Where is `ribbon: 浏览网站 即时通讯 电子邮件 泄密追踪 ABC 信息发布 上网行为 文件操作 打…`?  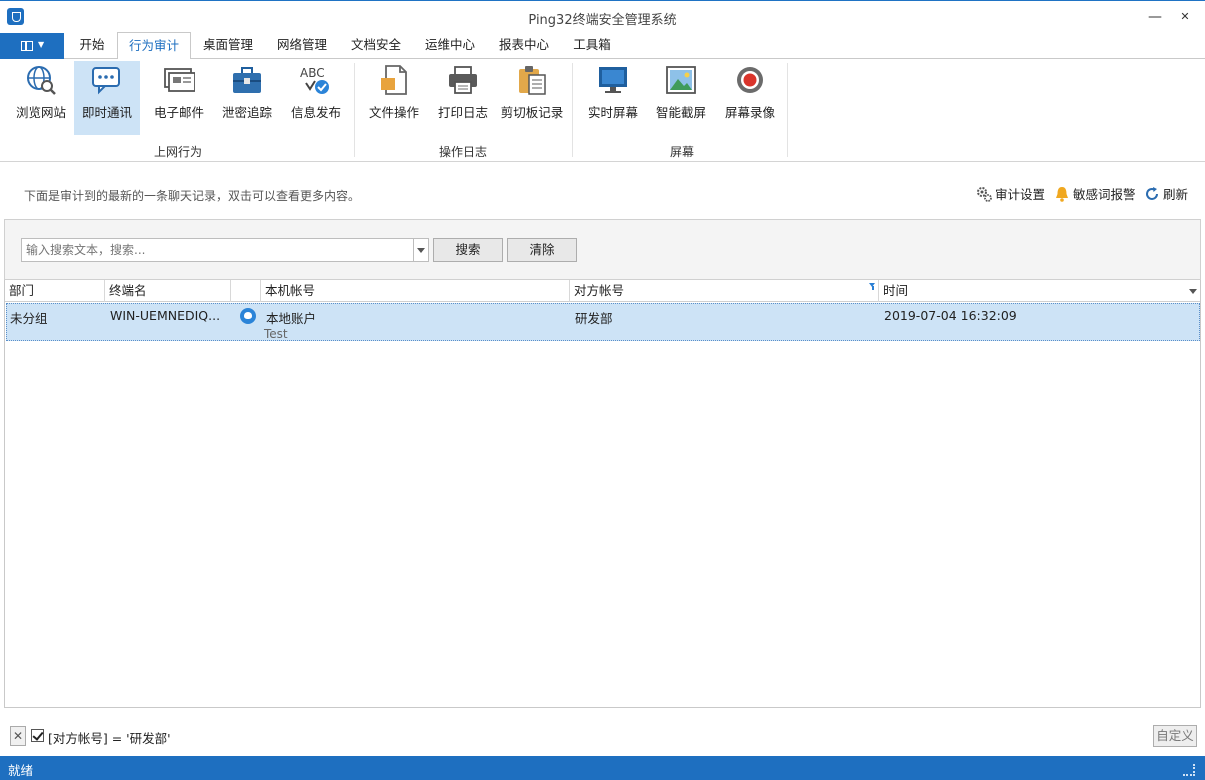
ribbon: 浏览网站 即时通讯 电子邮件 泄密追踪 ABC 信息发布 上网行为 文件操作 打… is located at coordinates (602, 110).